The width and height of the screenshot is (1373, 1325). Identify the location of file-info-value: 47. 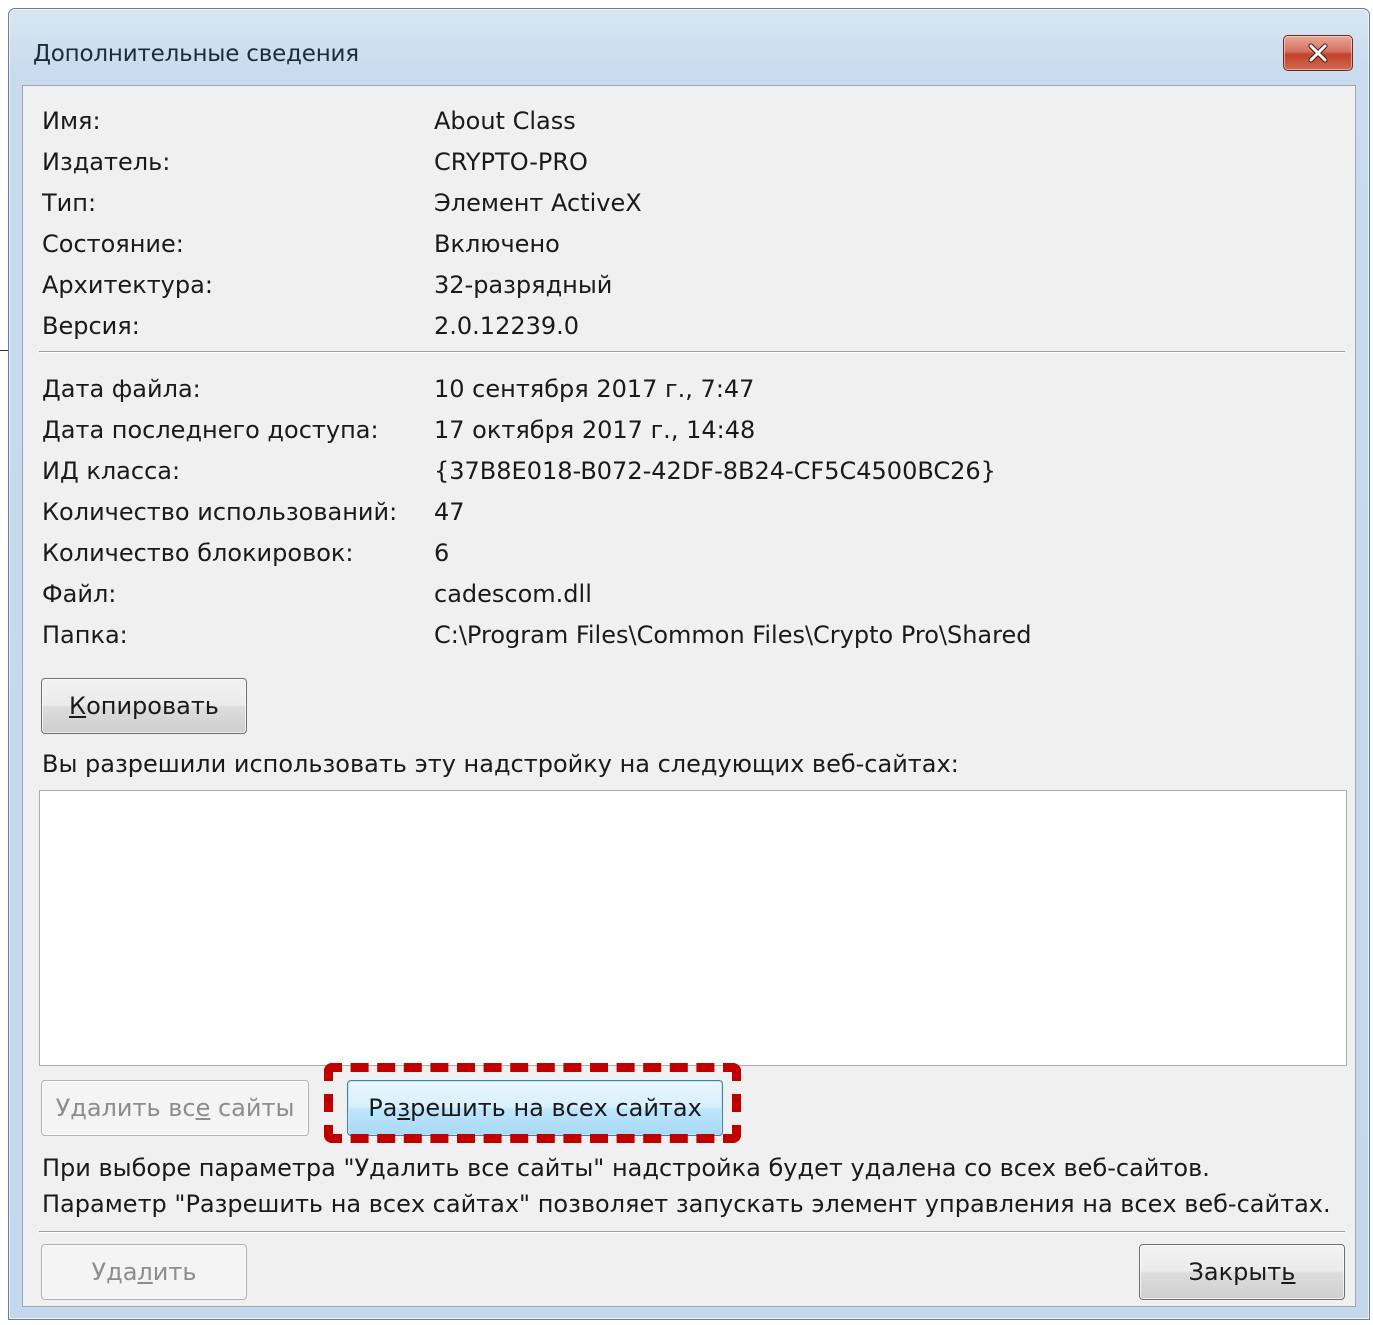
(449, 512).